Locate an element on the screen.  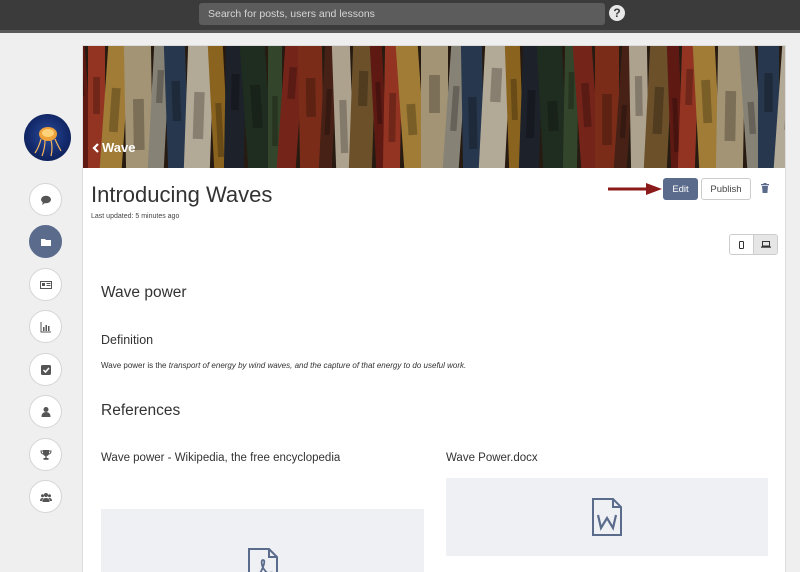
id-card-icon is located at coordinates (45, 284).